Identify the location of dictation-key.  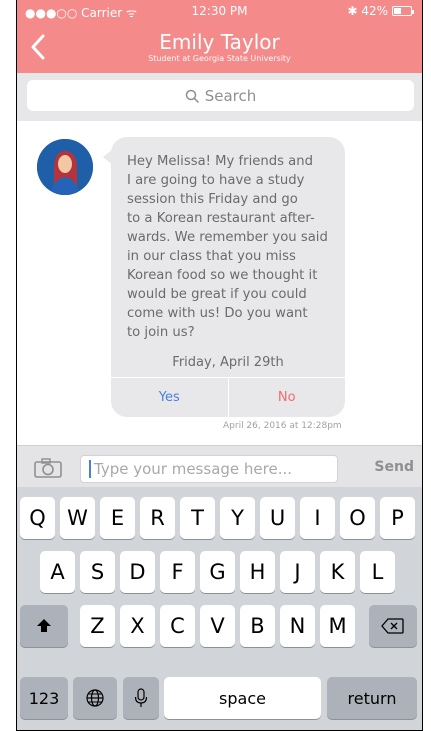
(141, 698).